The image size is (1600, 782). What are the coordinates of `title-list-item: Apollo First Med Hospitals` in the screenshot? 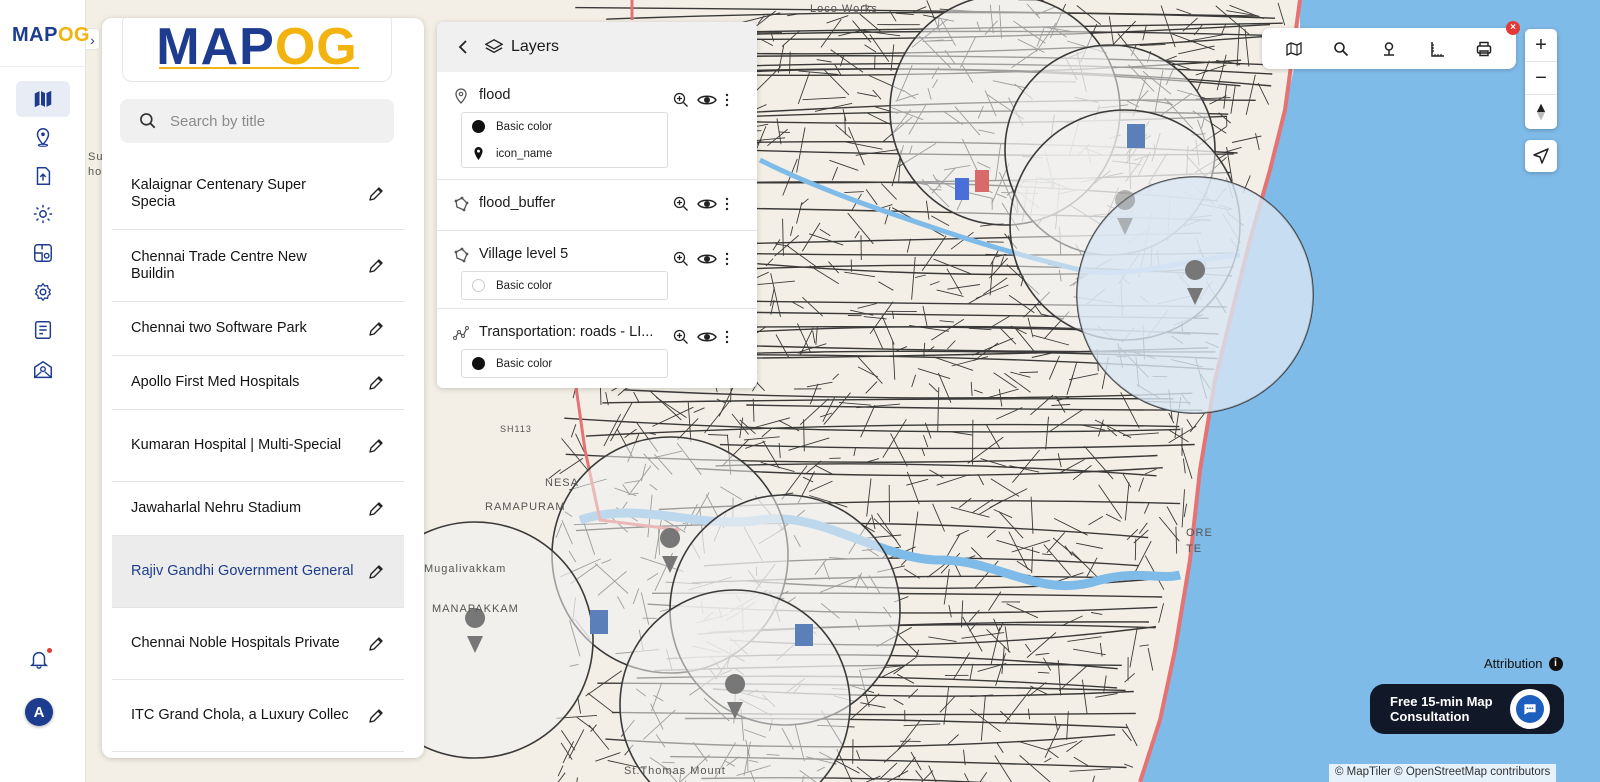 It's located at (258, 383).